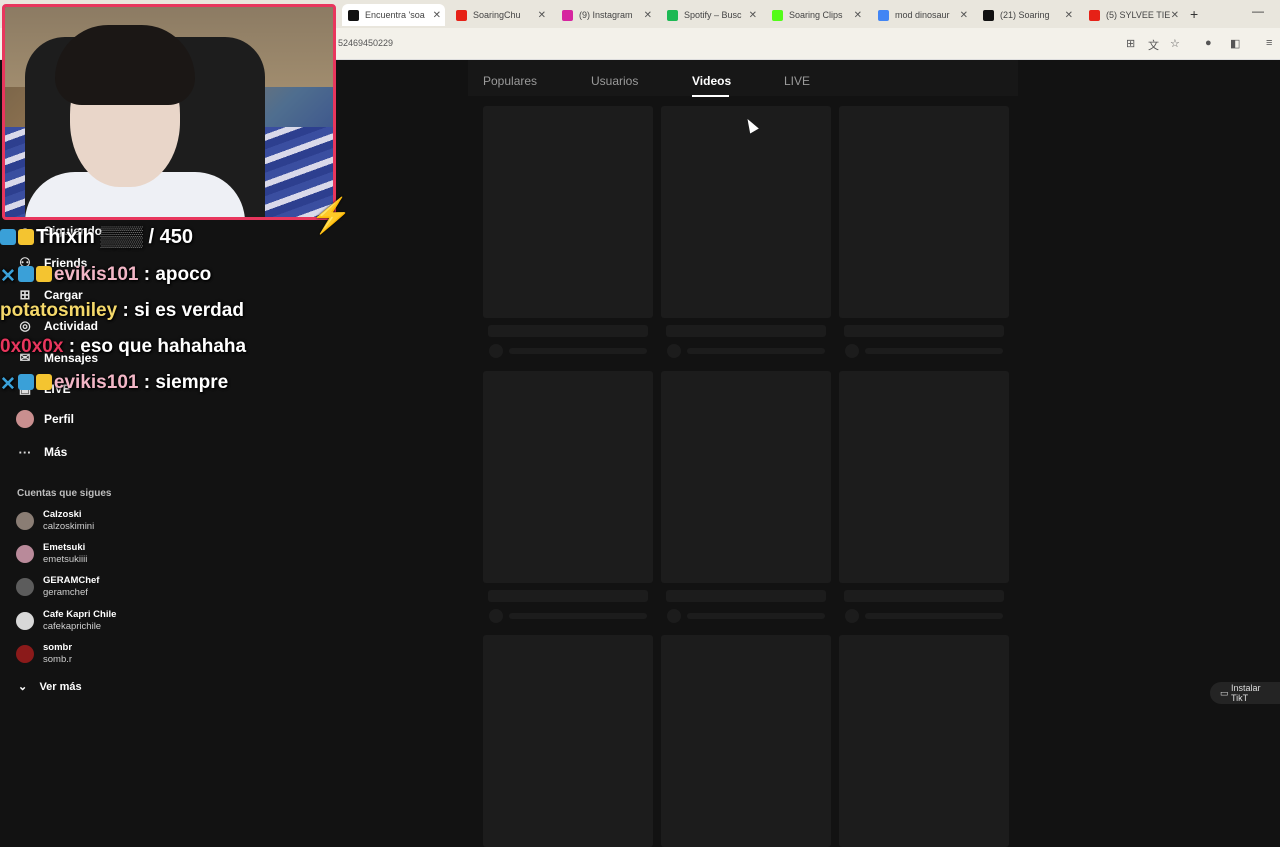 The width and height of the screenshot is (1280, 847). Describe the element at coordinates (614, 81) in the screenshot. I see `tab-usuarios: Usuarios` at that location.